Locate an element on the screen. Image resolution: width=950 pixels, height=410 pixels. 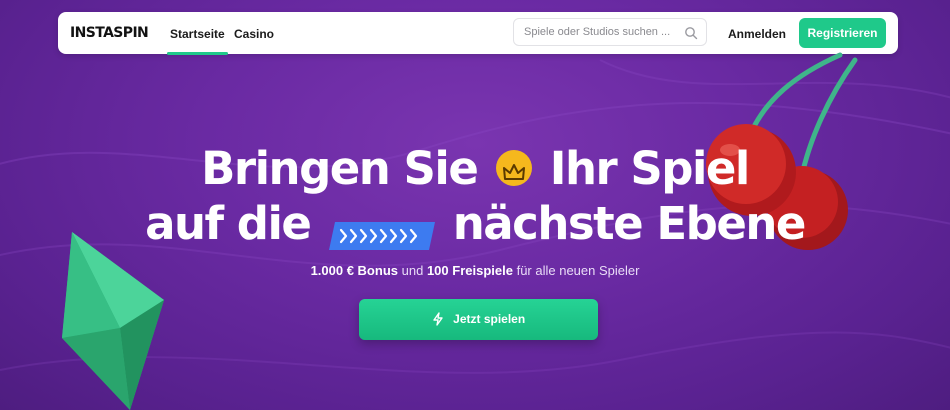
headline-line-1: Bringen Sie Ihr Spiel is located at coordinates (475, 169).